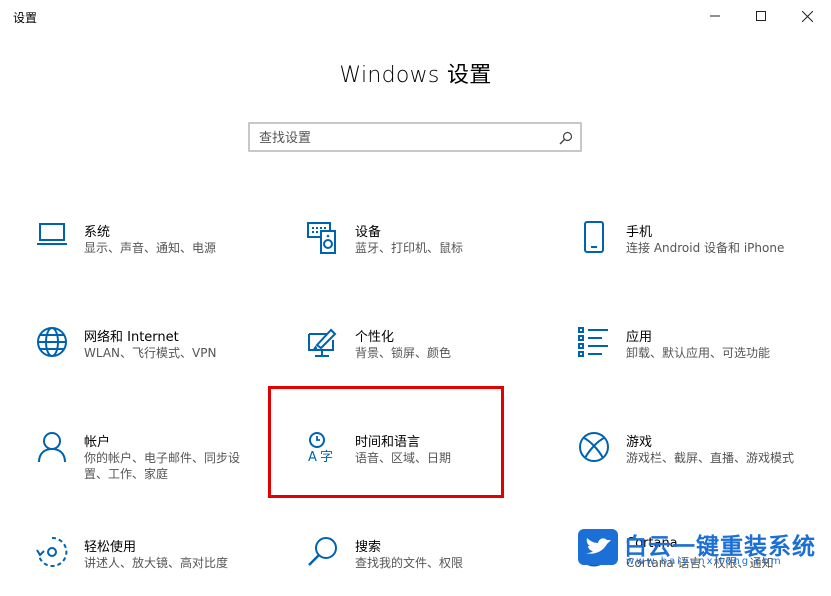  Describe the element at coordinates (594, 449) in the screenshot. I see `xbox-icon` at that location.